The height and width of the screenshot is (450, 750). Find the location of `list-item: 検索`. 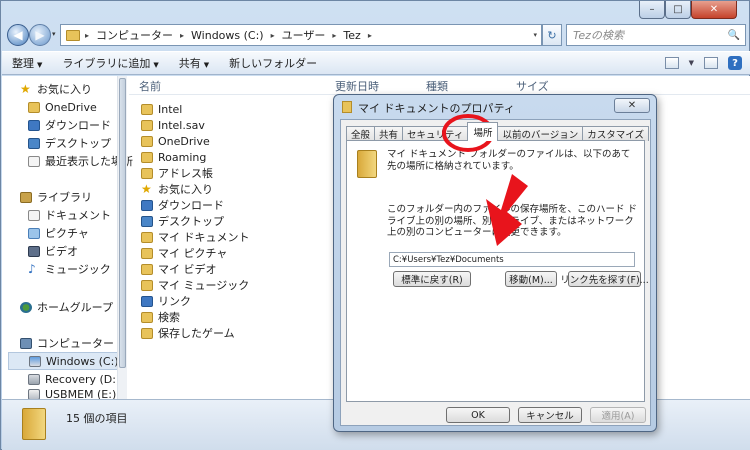

list-item: 検索 is located at coordinates (160, 317).